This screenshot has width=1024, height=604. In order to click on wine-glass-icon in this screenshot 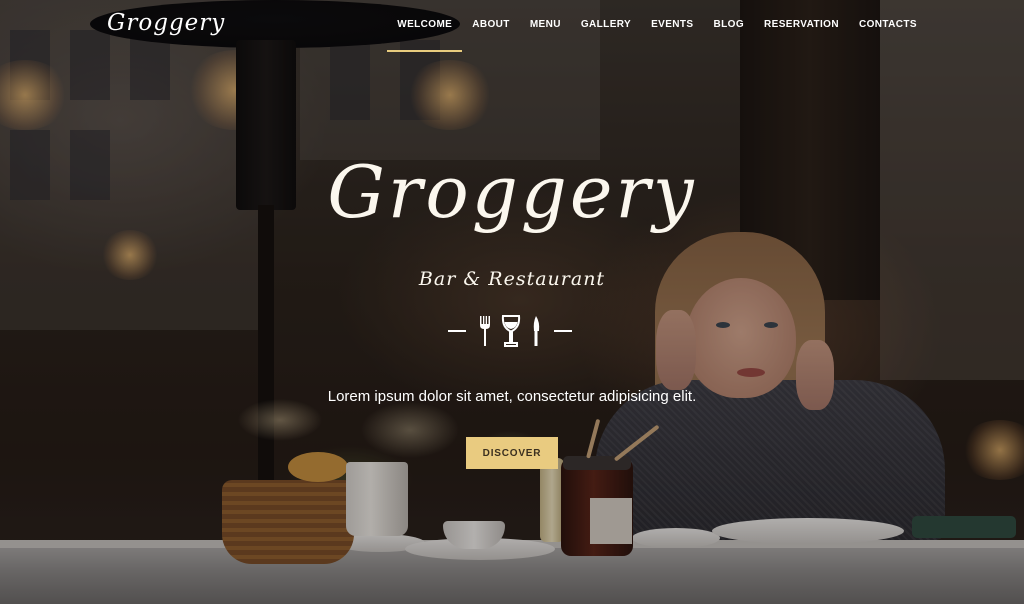, I will do `click(511, 331)`.